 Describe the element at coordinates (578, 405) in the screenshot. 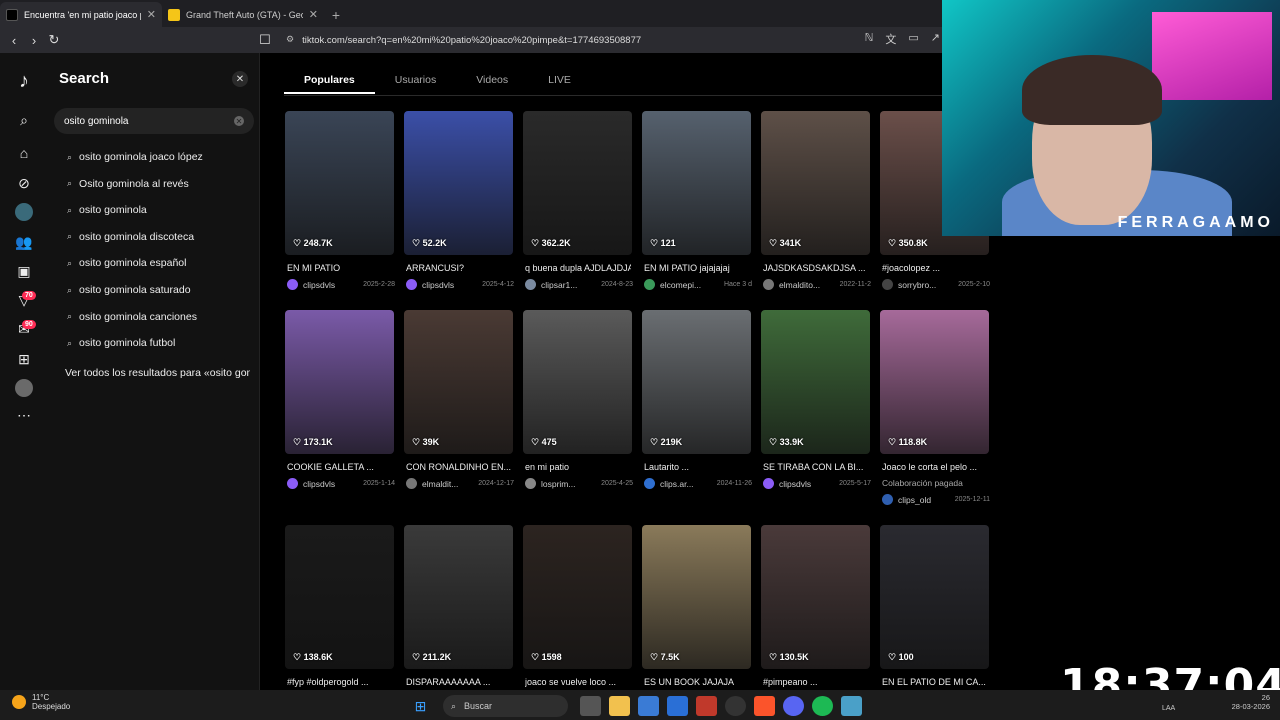

I see `video-card: ♡ 475 en mi patio losprim... 2025-4-25` at that location.